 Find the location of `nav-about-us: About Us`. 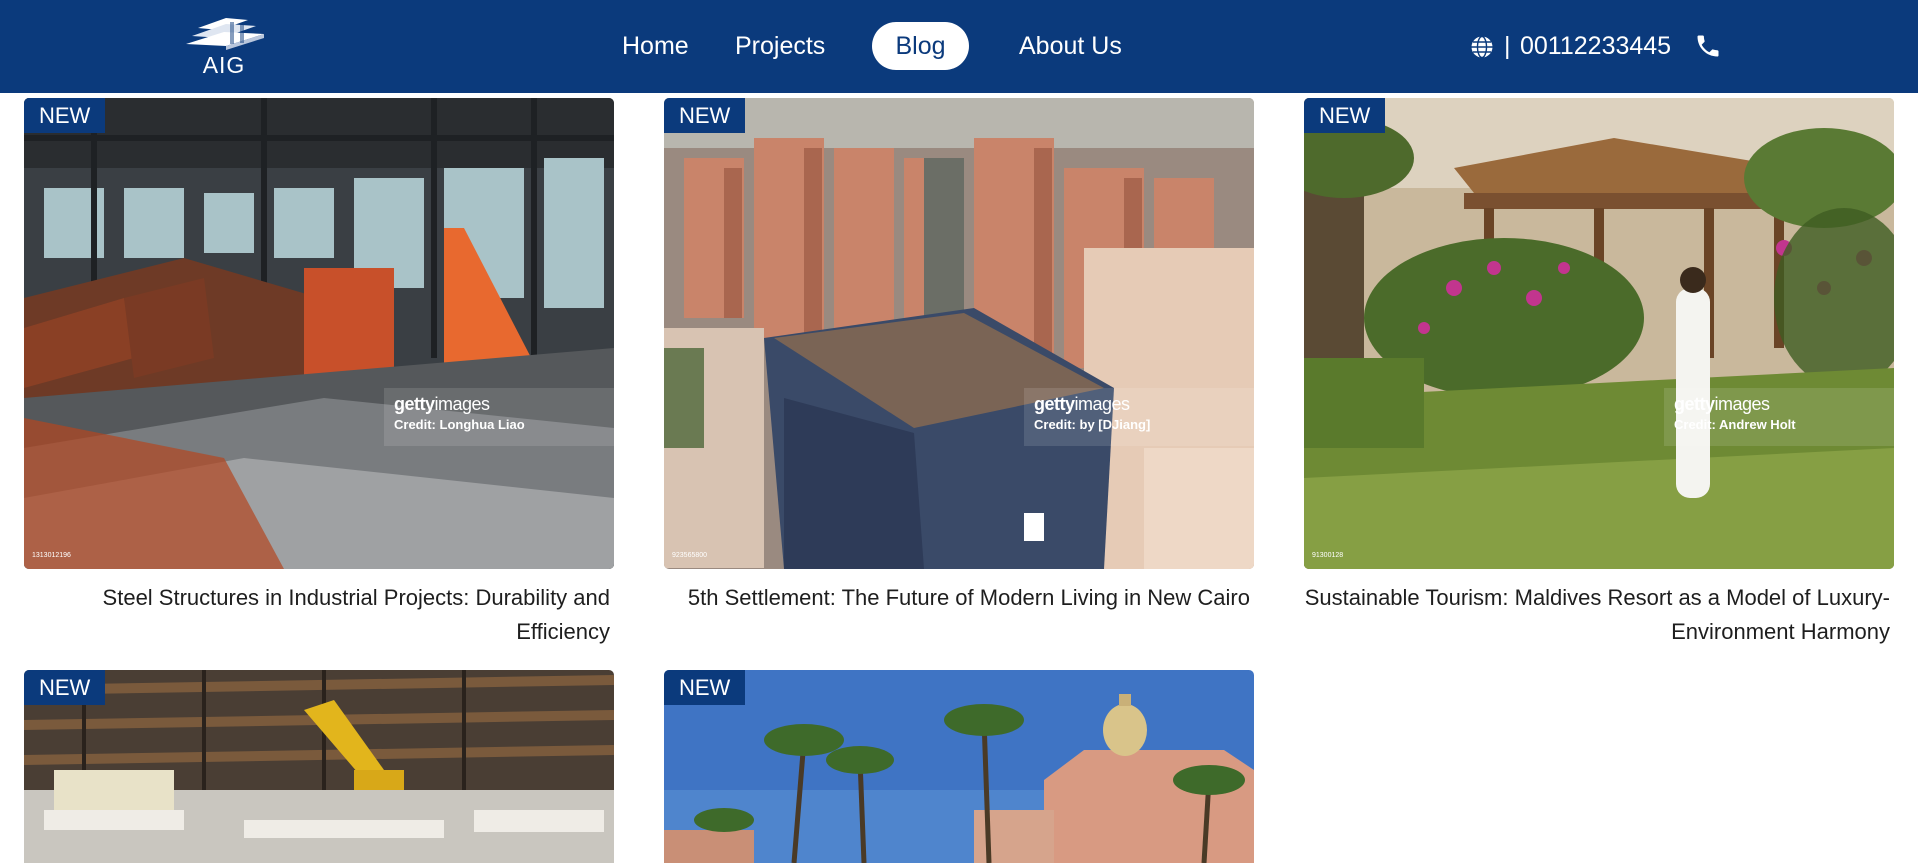

nav-about-us: About Us is located at coordinates (1070, 46).